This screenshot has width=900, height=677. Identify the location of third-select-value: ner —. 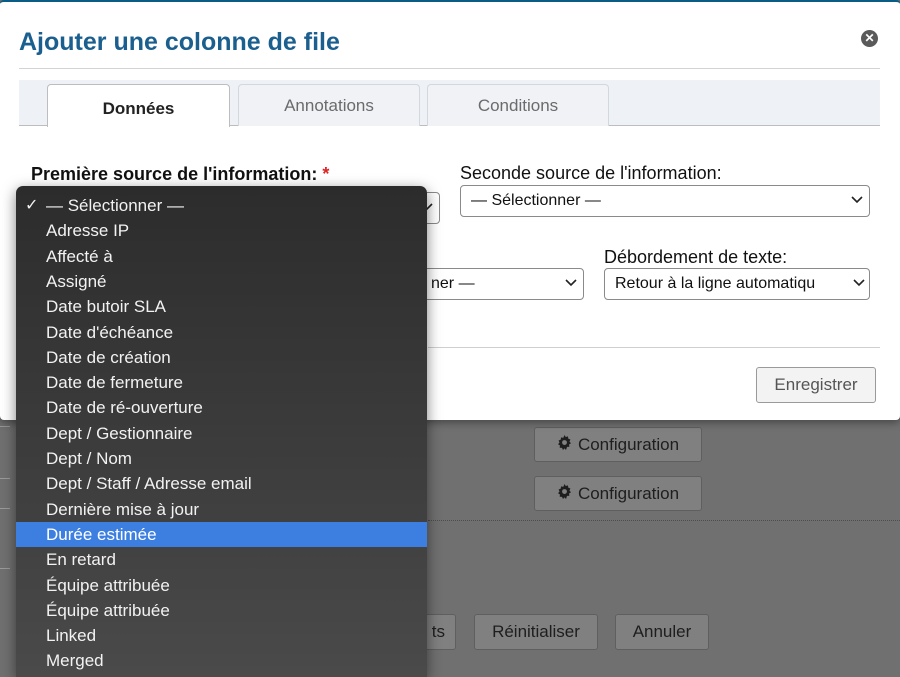
(453, 283).